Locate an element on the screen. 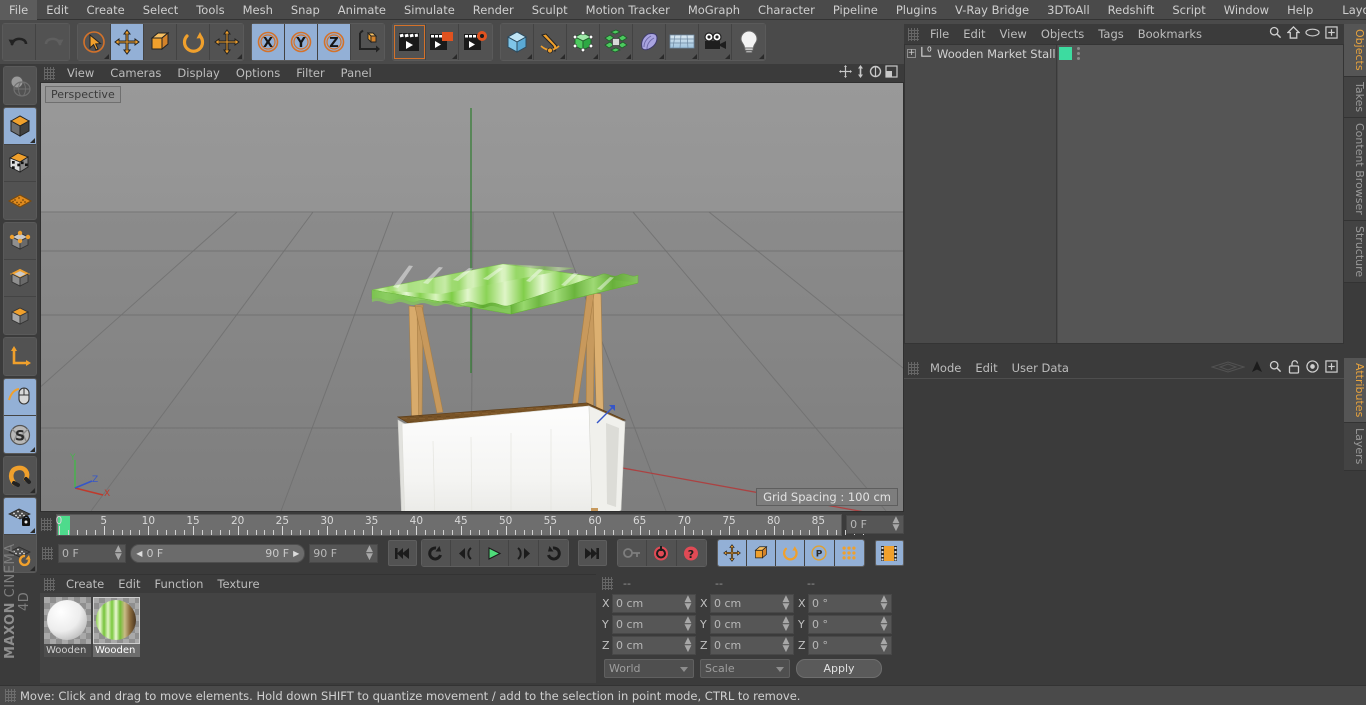  menu-item-redshift: Redshift is located at coordinates (1131, 10).